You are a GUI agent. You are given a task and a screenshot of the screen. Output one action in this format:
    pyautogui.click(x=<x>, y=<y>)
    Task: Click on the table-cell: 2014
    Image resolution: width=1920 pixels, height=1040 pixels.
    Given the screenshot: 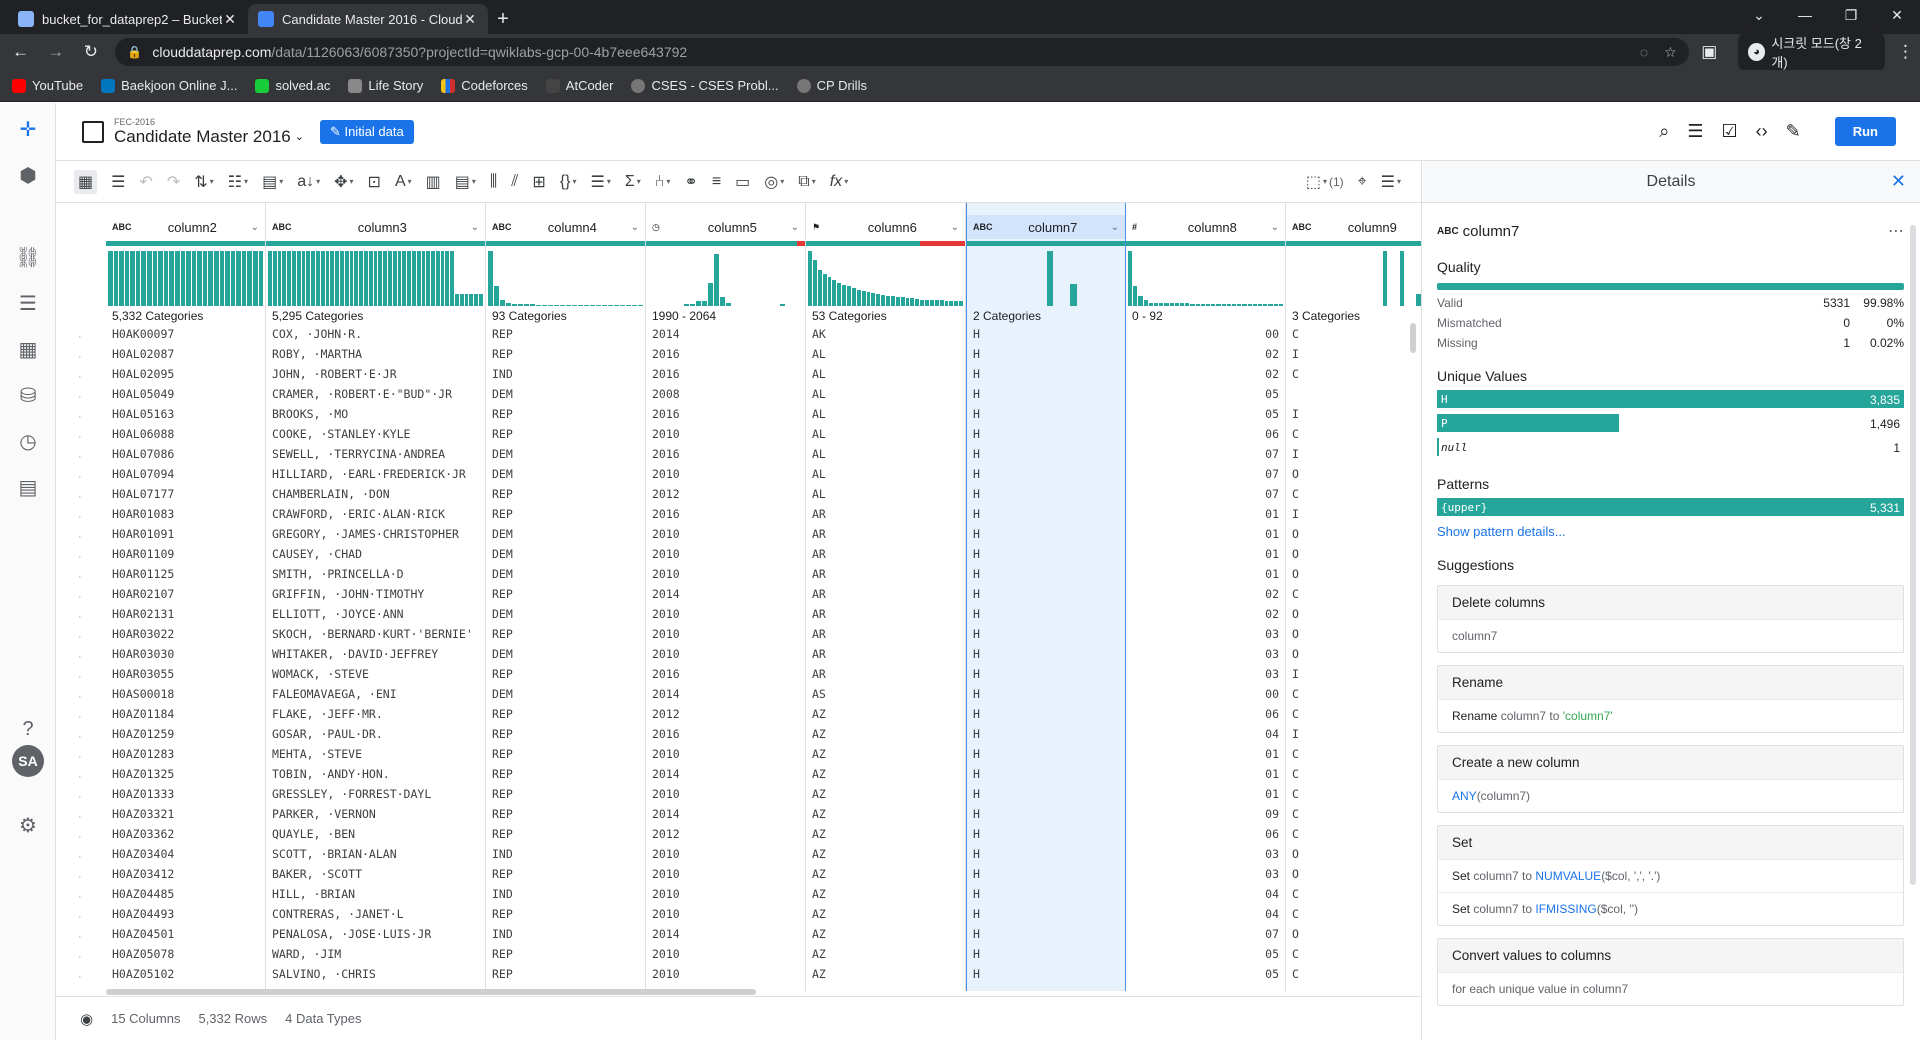 What is the action you would take?
    pyautogui.click(x=725, y=934)
    